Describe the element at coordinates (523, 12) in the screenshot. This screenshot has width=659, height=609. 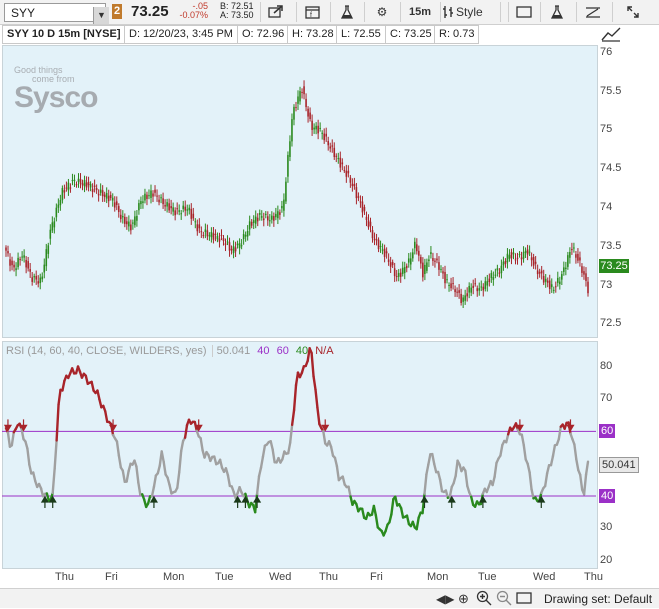
I see `layout-icon` at that location.